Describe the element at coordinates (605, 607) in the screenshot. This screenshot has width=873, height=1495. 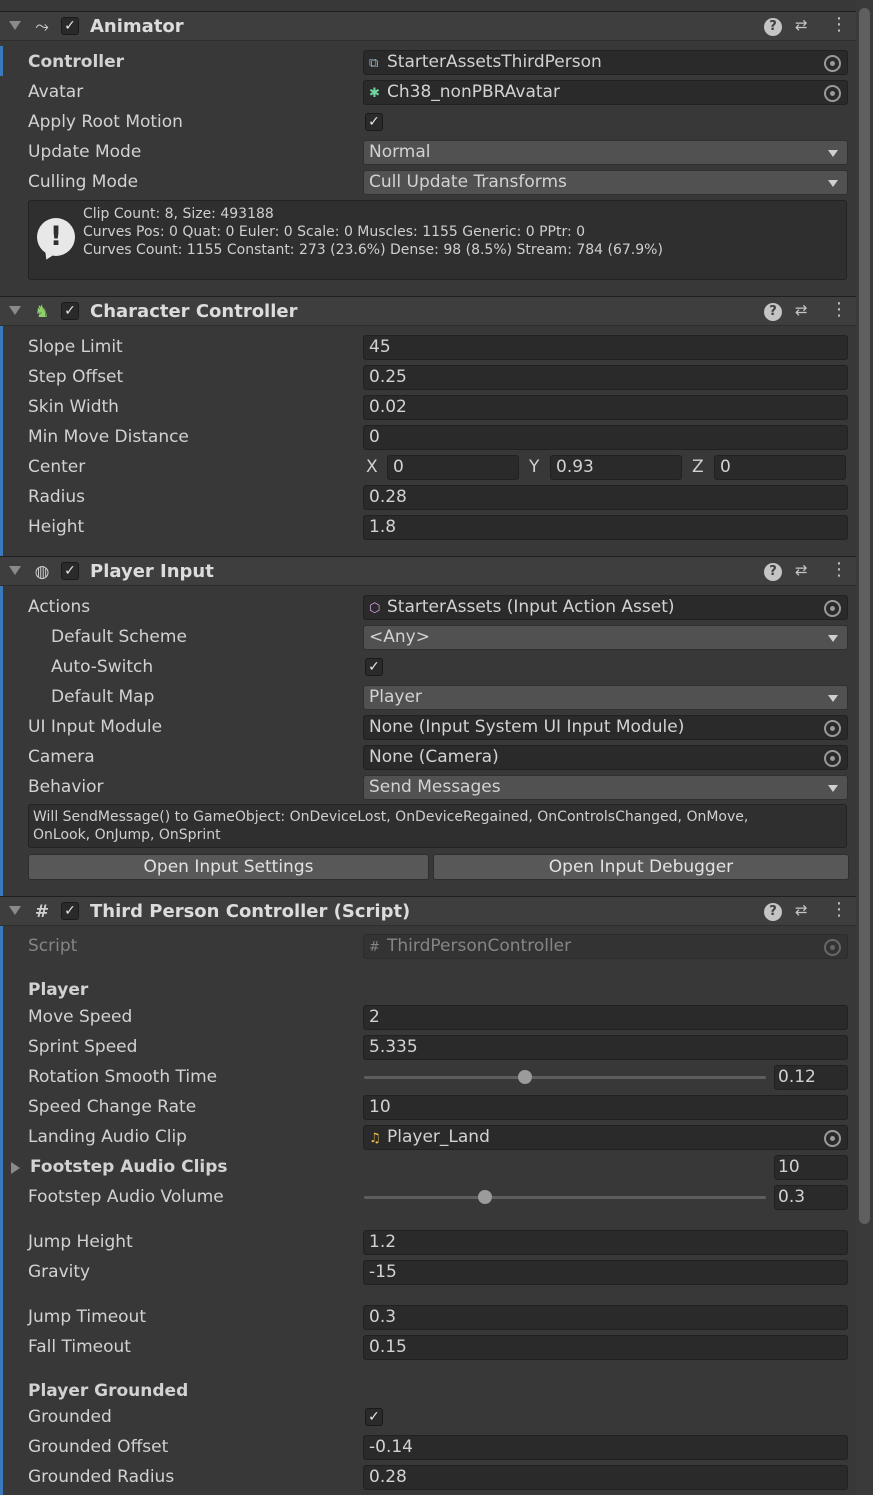
I see `actions-object-field: ⬡ StarterAssets (Input Action Asset)` at that location.